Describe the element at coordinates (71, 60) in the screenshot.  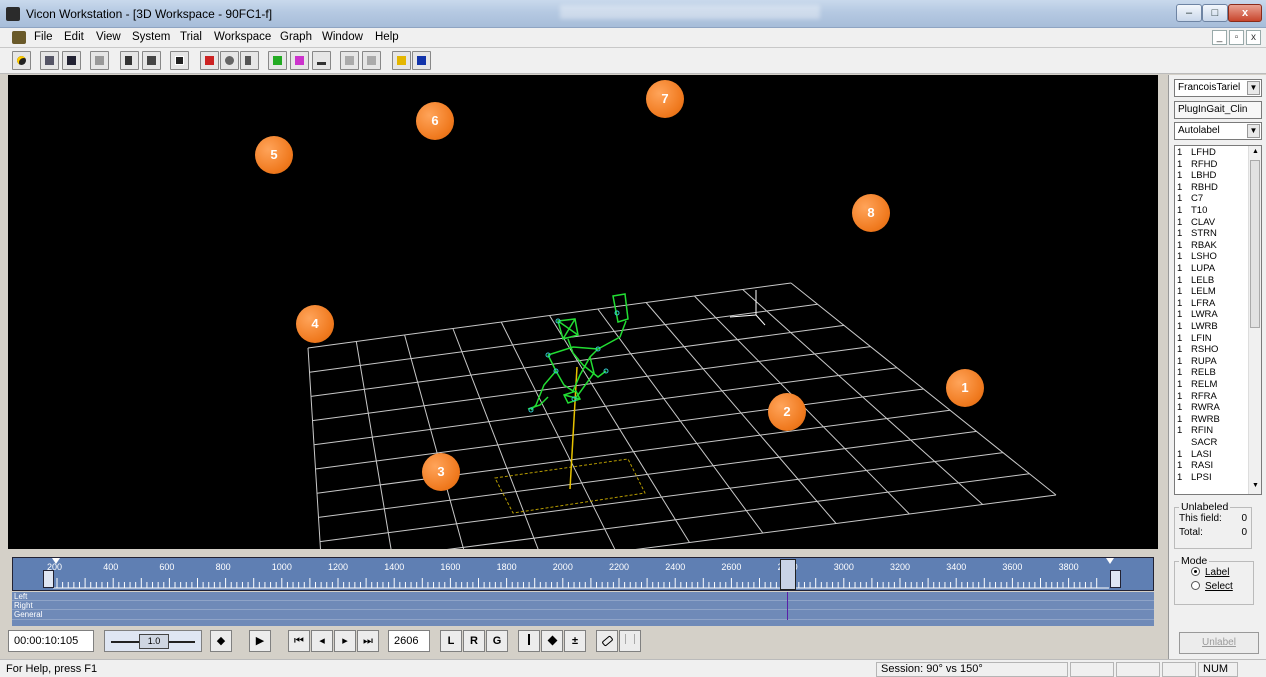
I see `save-icon` at that location.